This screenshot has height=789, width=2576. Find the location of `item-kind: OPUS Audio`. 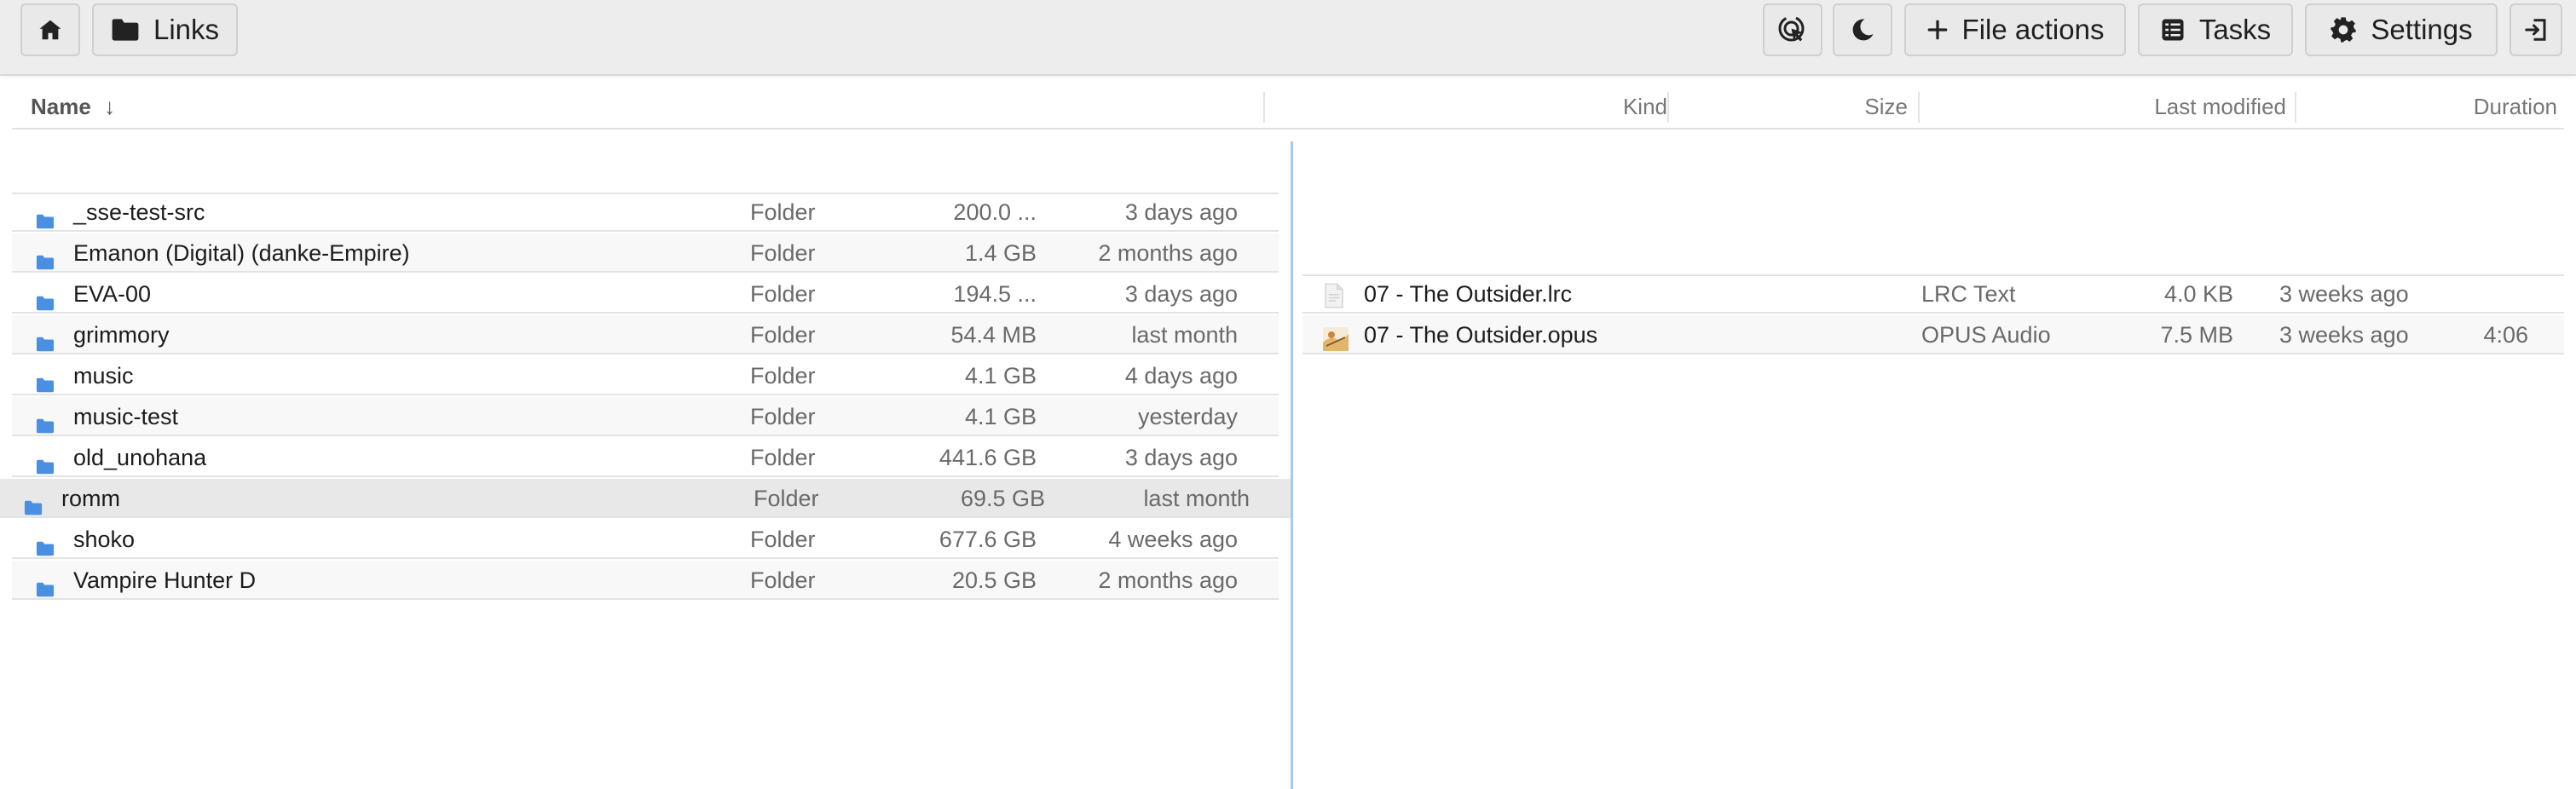

item-kind: OPUS Audio is located at coordinates (1986, 335).